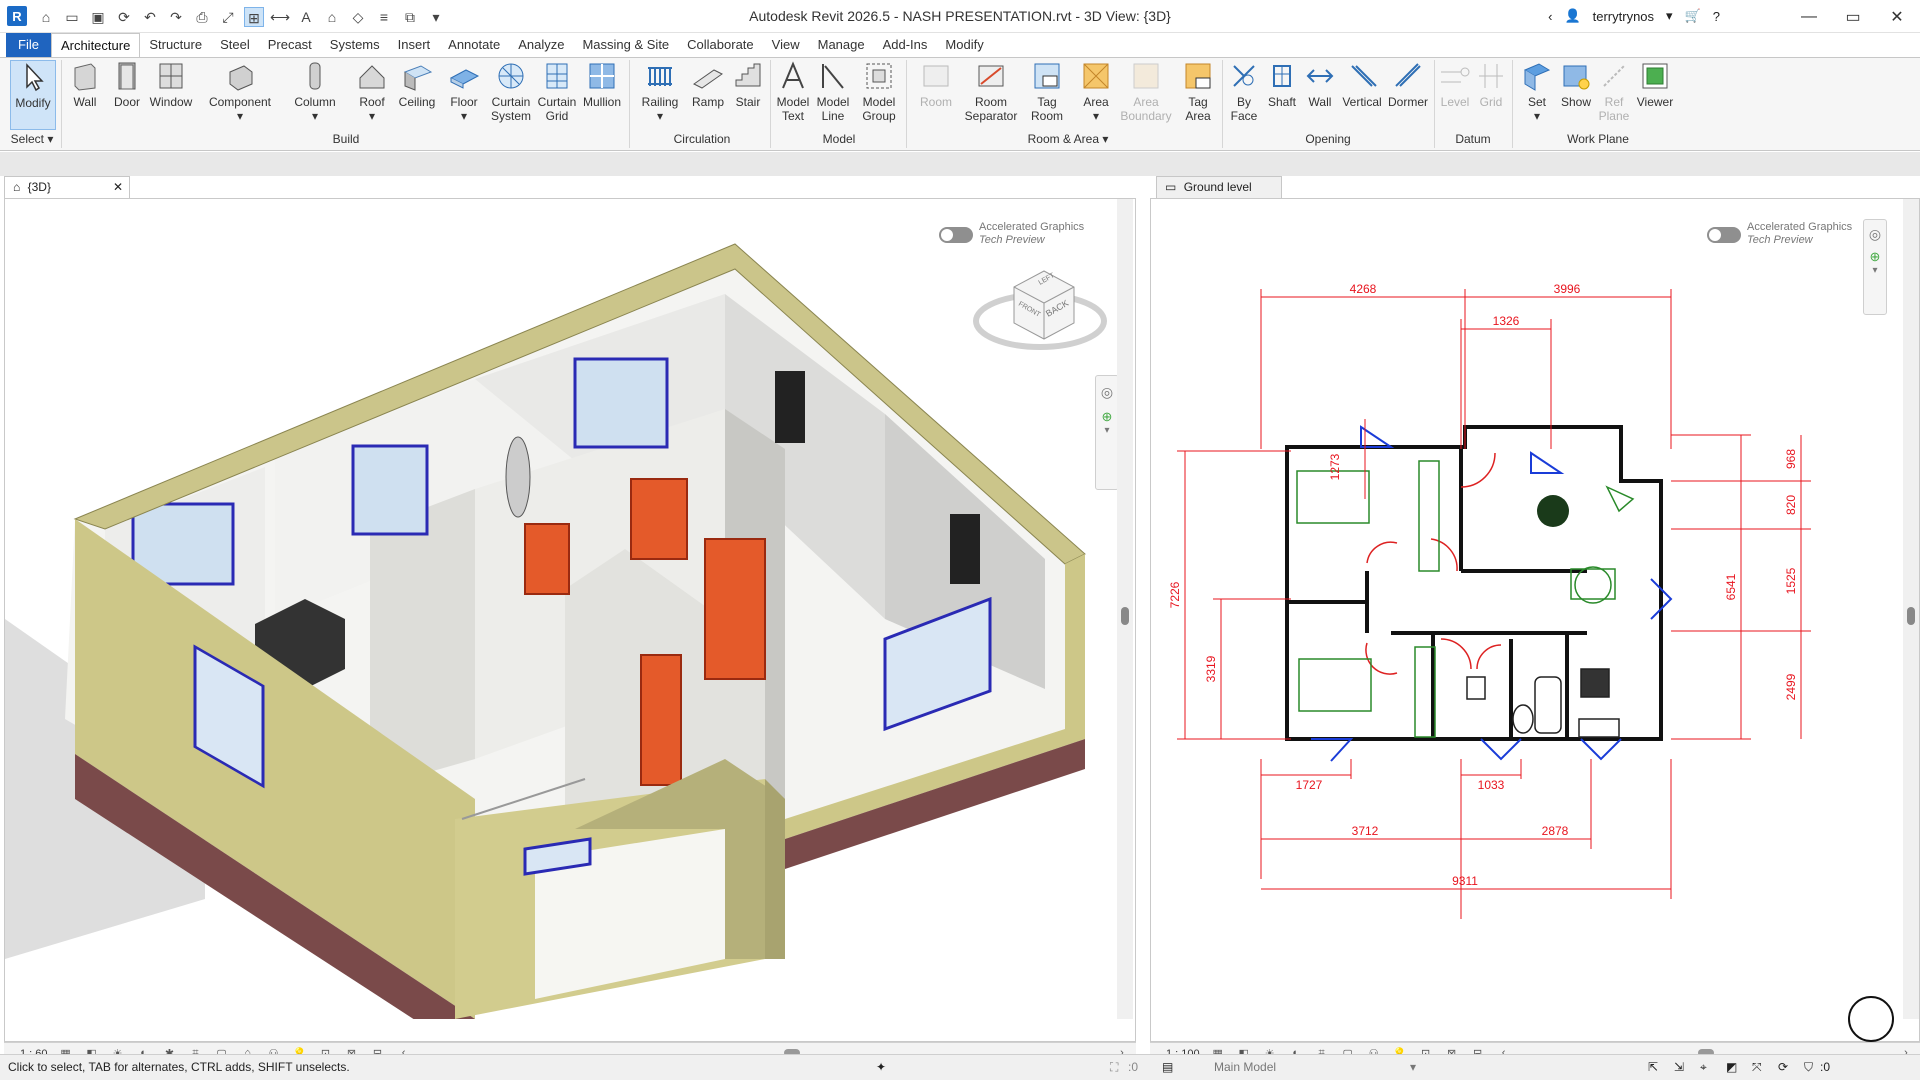 The width and height of the screenshot is (1920, 1080). What do you see at coordinates (1550, 16) in the screenshot?
I see `back-icon: ‹` at bounding box center [1550, 16].